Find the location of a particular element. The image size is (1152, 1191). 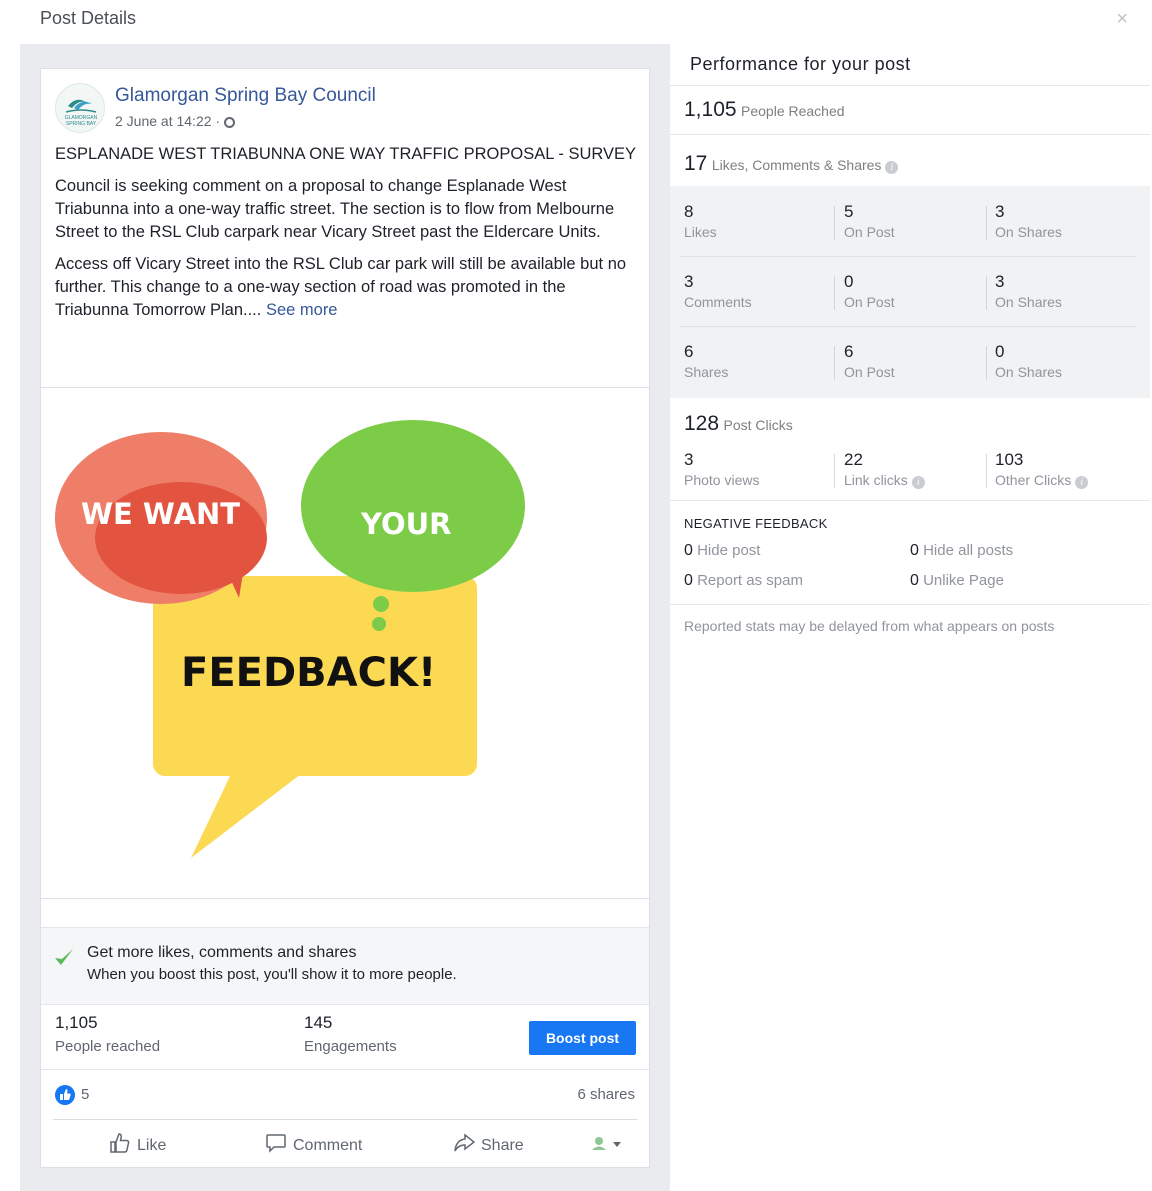

likes-on-shares: 3 On Shares is located at coordinates (1028, 221).